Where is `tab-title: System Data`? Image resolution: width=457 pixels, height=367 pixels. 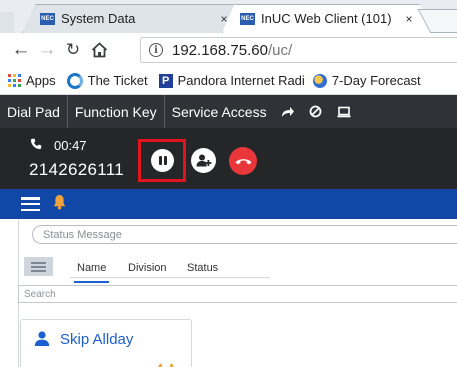 tab-title: System Data is located at coordinates (98, 18).